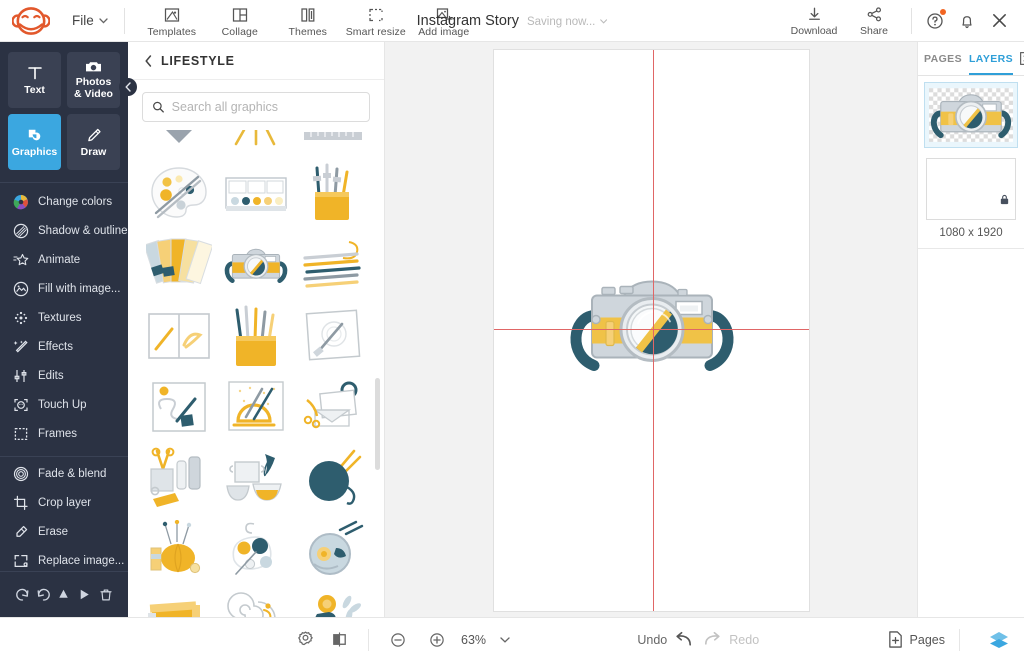  I want to click on smart-resize-button: Smart resize, so click(376, 21).